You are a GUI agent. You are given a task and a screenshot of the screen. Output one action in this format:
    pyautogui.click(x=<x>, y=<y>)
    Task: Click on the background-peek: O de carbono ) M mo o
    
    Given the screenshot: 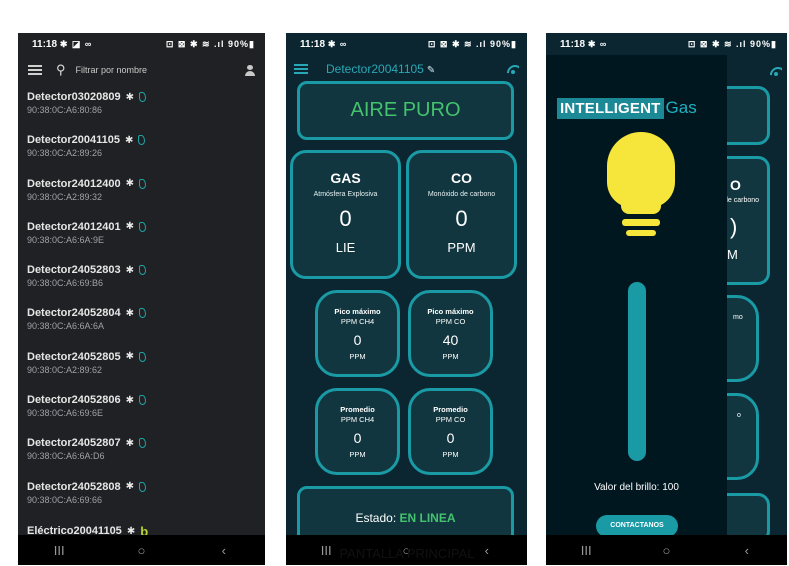 What is the action you would take?
    pyautogui.click(x=755, y=299)
    